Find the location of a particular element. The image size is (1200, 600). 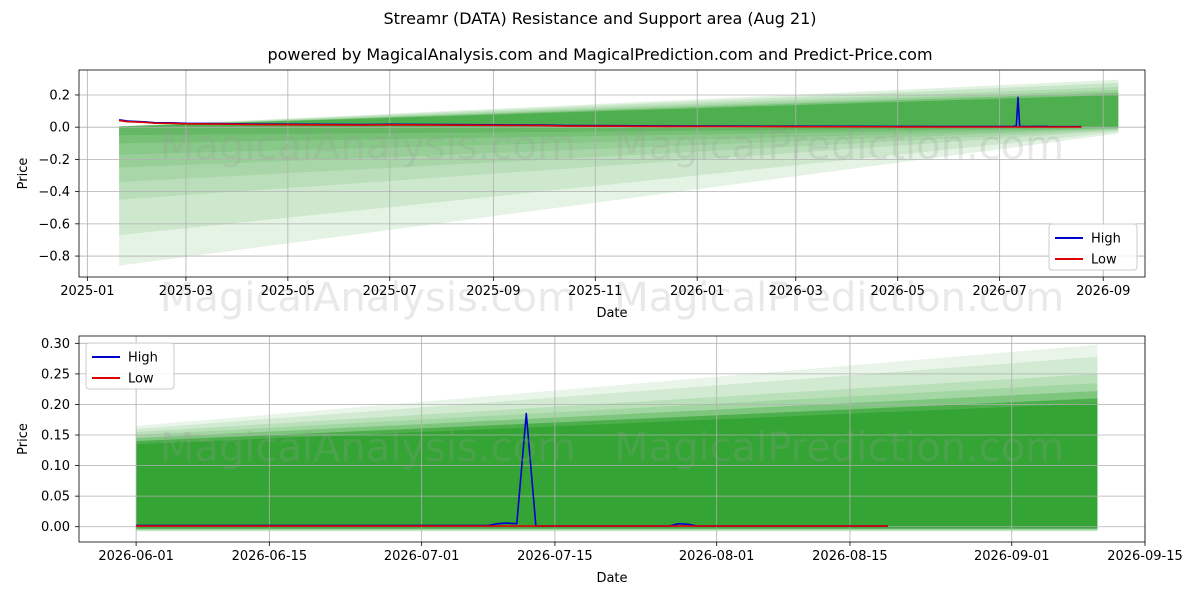

x-tick-label: 2026-09-01 is located at coordinates (1012, 556).